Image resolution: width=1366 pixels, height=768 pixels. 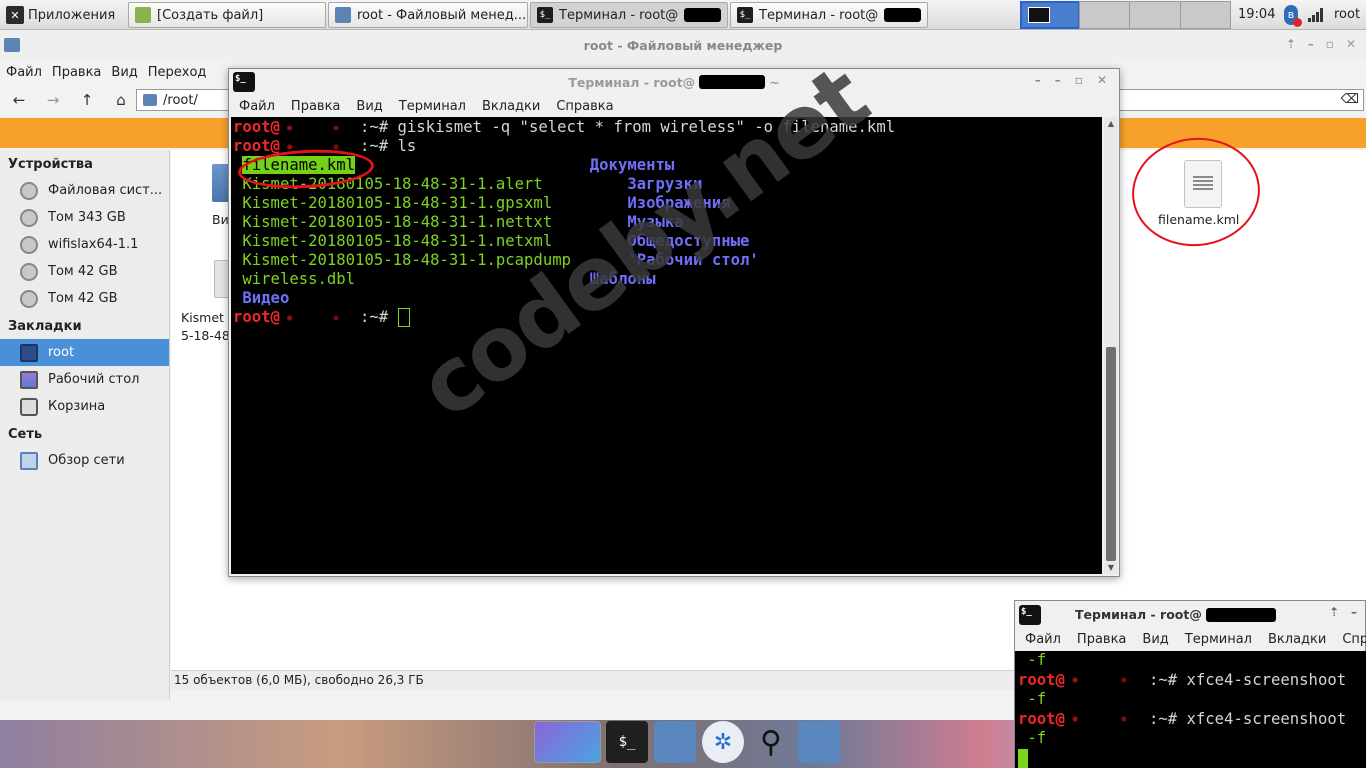 I want to click on sidebar-item-label: Корзина, so click(x=77, y=406).